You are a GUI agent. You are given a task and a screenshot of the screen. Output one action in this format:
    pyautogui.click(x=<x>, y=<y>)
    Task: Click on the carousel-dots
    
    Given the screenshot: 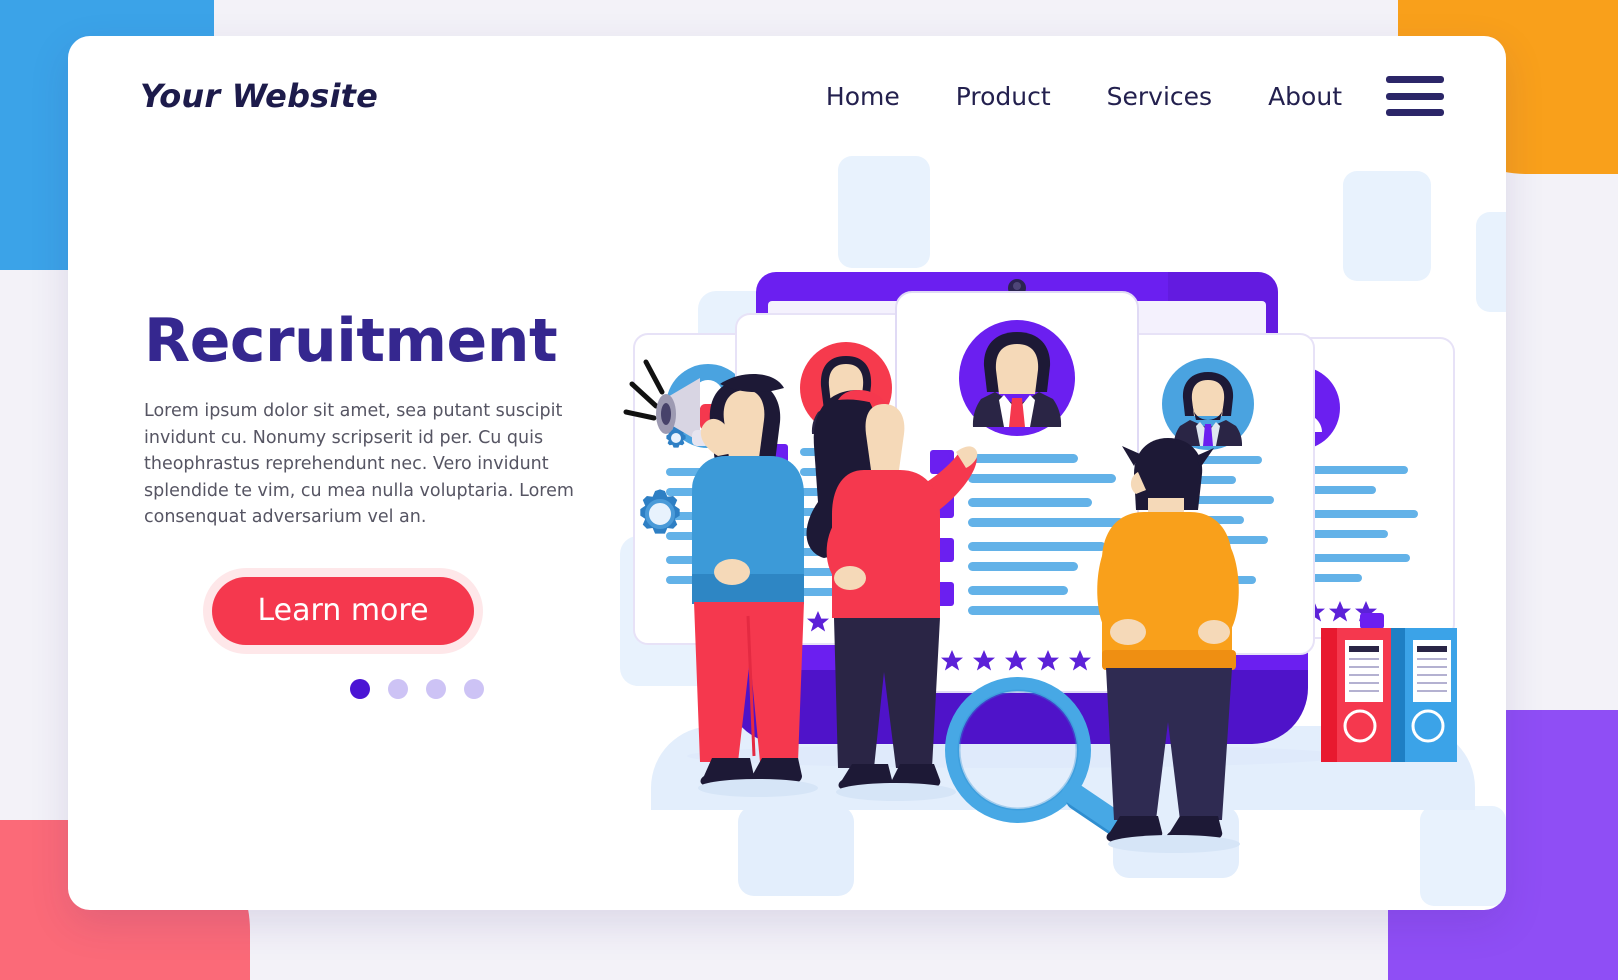 What is the action you would take?
    pyautogui.click(x=507, y=688)
    